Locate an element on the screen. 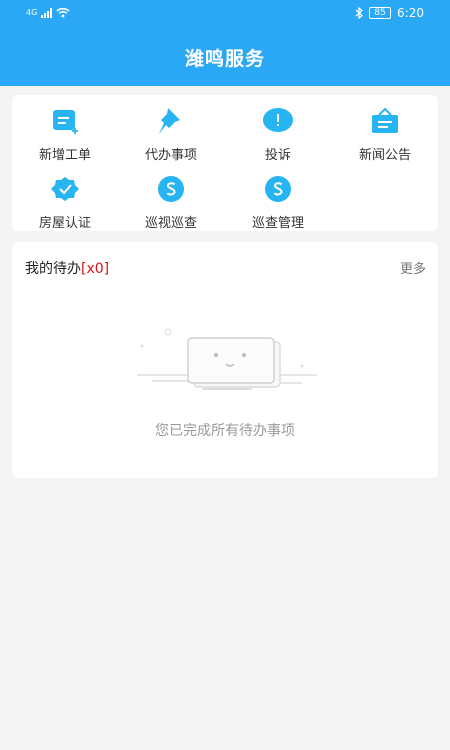  todo-count: [x0] is located at coordinates (95, 269).